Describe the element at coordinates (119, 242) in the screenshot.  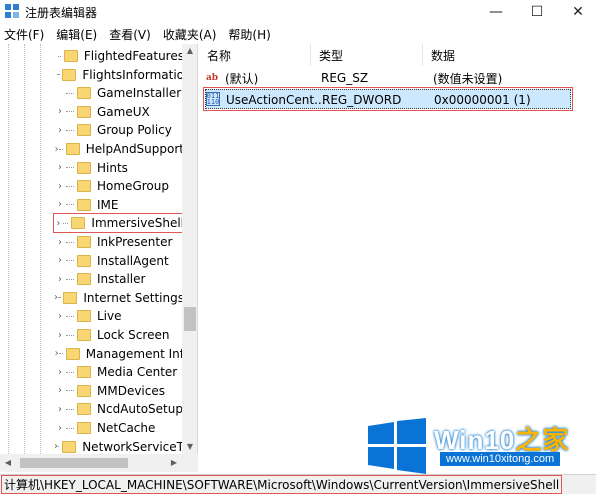
I see `tree-item: › InkPresenter` at that location.